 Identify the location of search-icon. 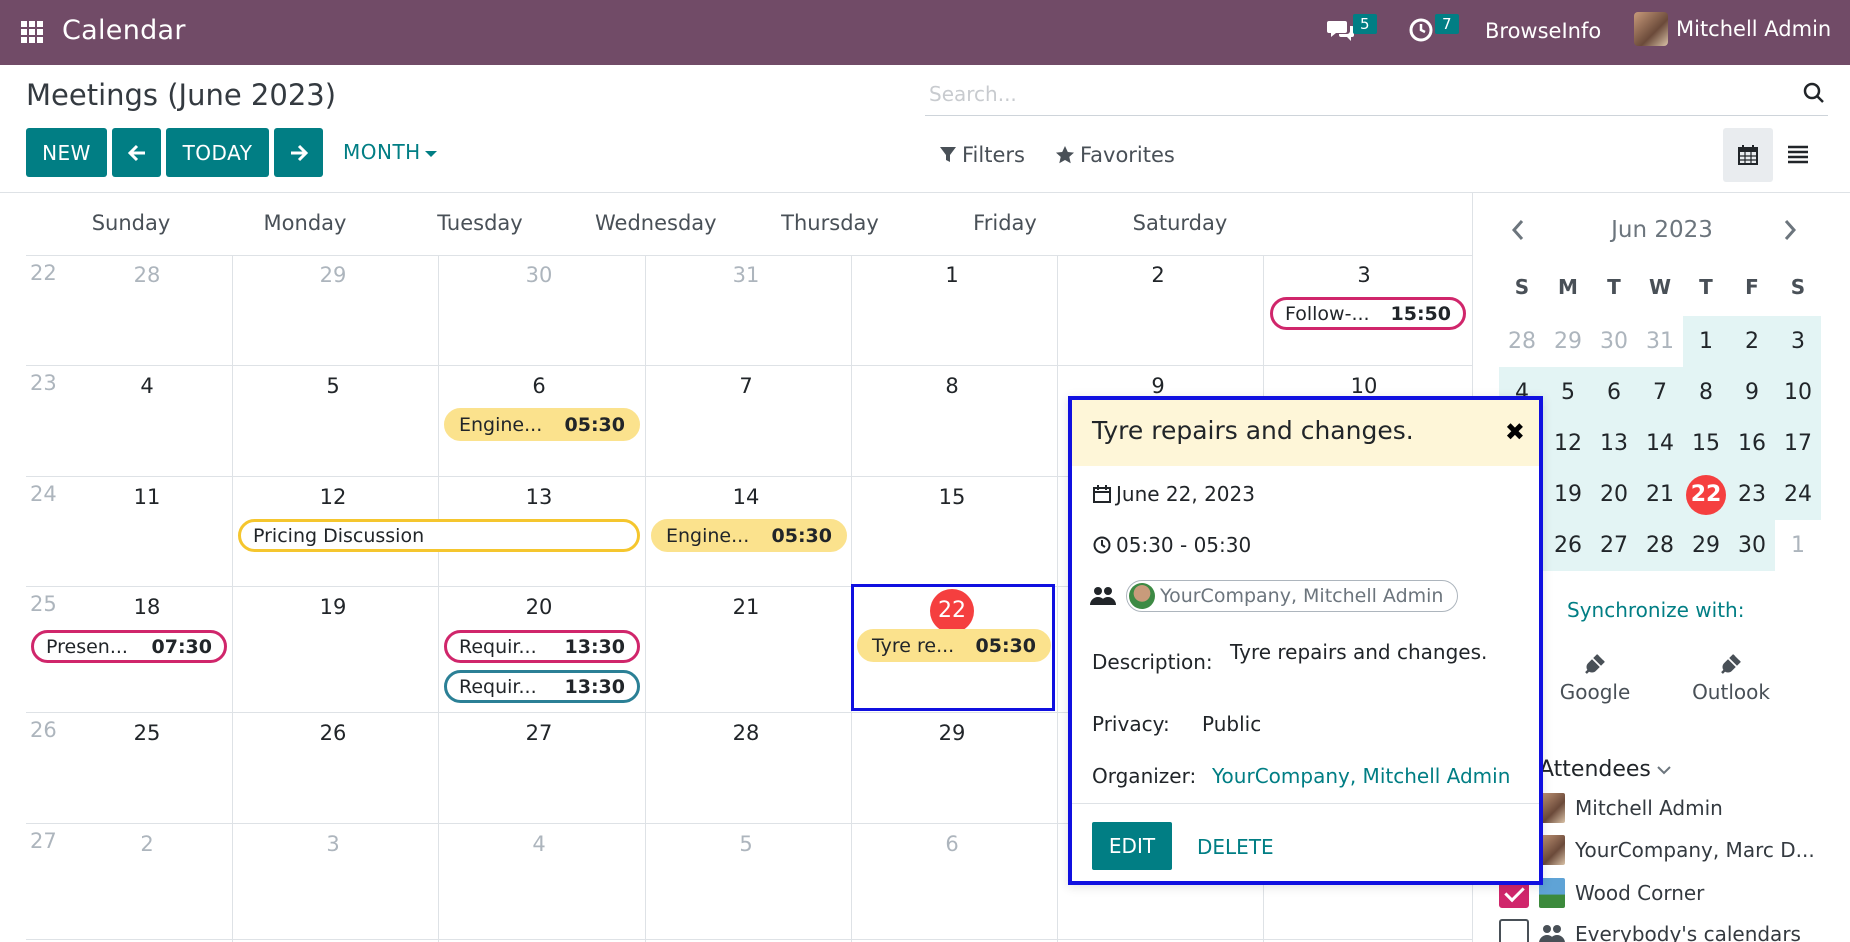
(1814, 93).